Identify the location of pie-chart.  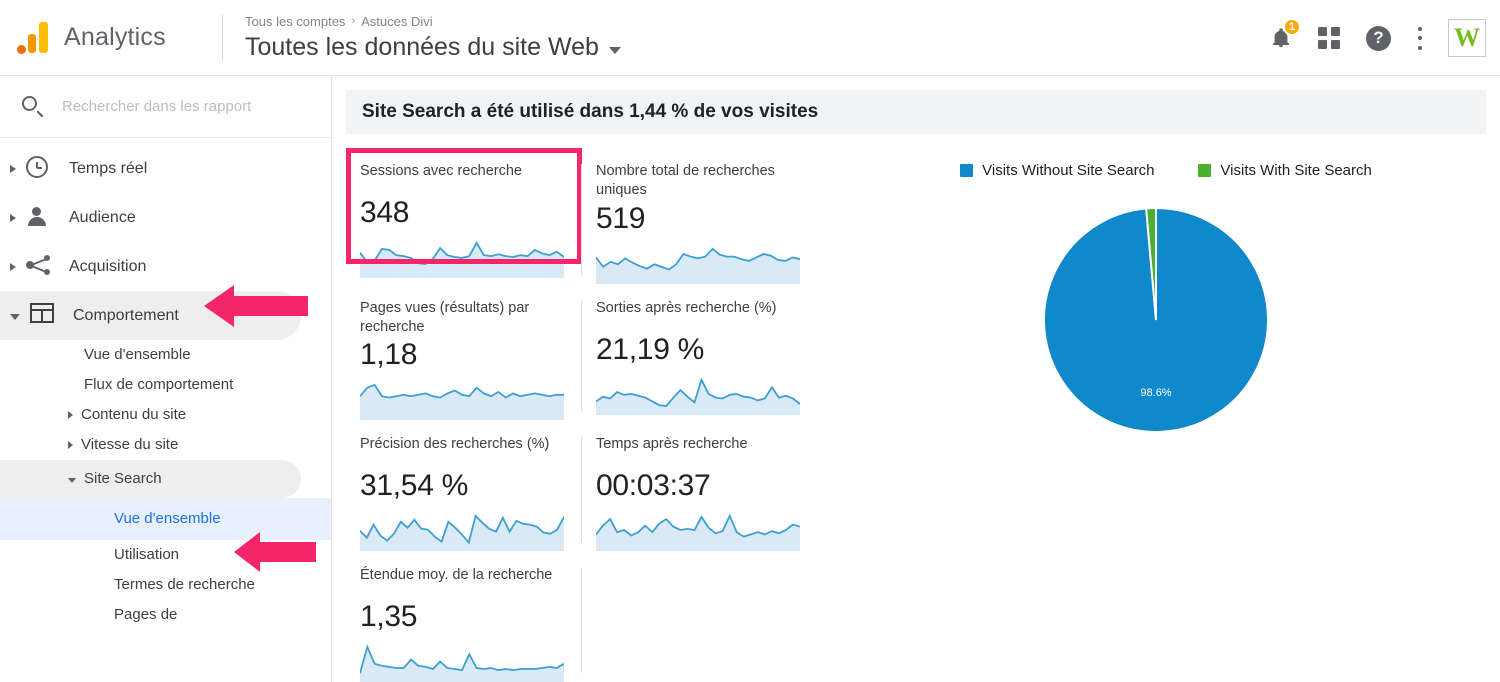
(1156, 320).